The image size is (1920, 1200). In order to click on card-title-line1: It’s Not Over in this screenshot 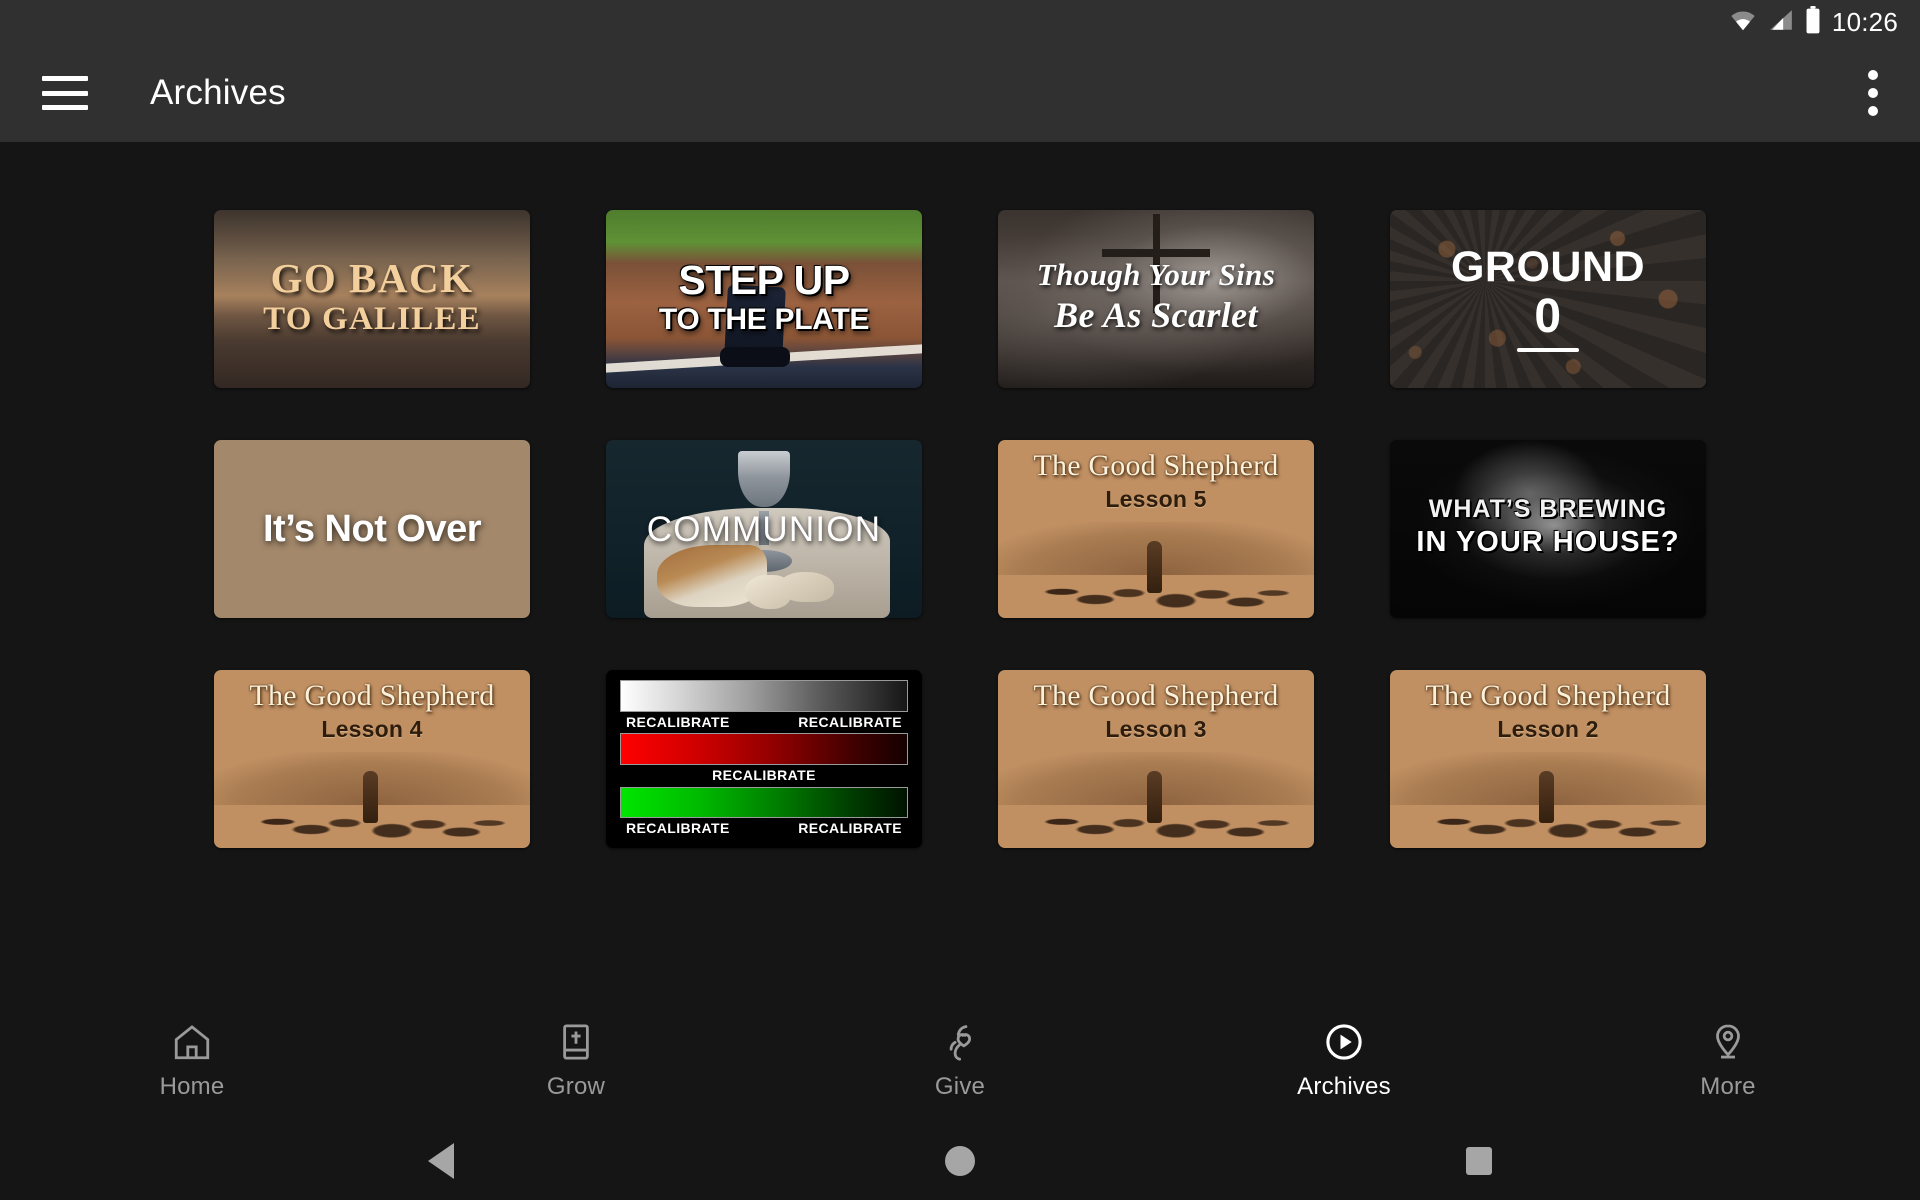, I will do `click(372, 529)`.